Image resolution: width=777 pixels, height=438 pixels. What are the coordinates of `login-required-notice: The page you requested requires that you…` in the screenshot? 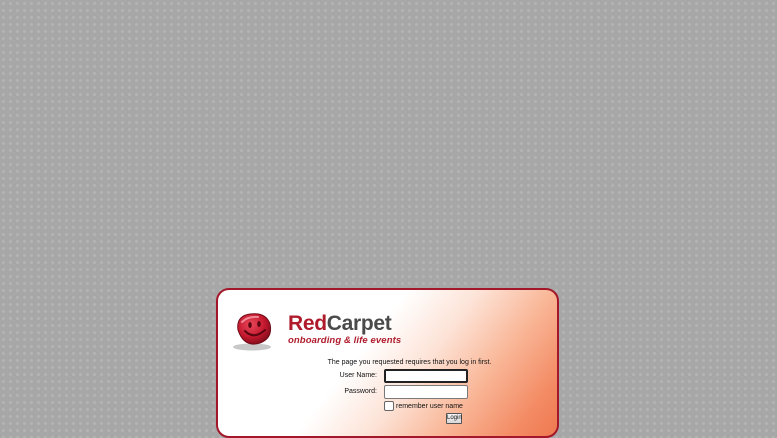 It's located at (409, 362).